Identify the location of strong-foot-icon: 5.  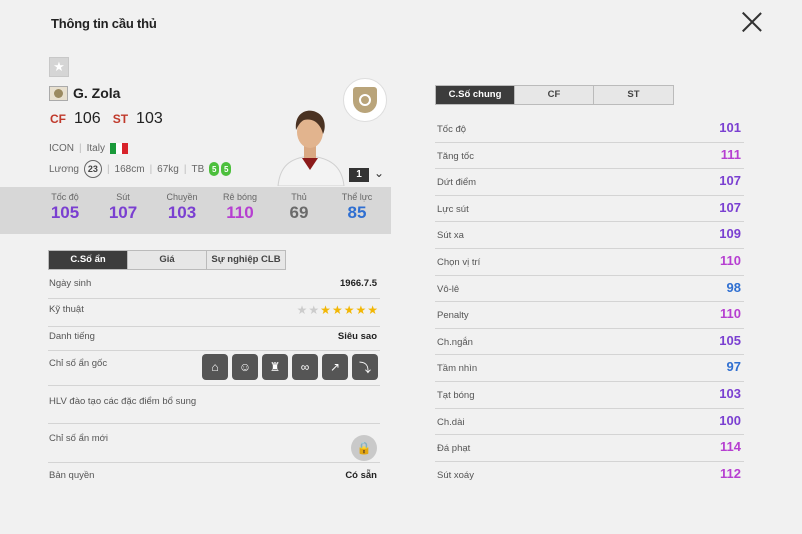
(226, 169).